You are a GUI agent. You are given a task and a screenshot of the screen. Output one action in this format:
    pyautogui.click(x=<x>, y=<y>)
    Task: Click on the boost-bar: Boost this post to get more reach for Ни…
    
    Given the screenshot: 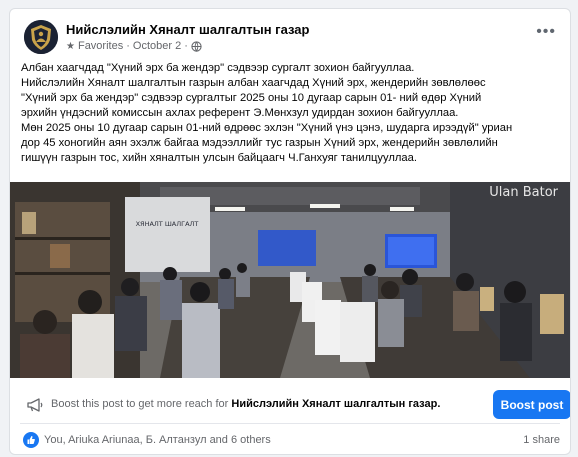 What is the action you would take?
    pyautogui.click(x=295, y=405)
    